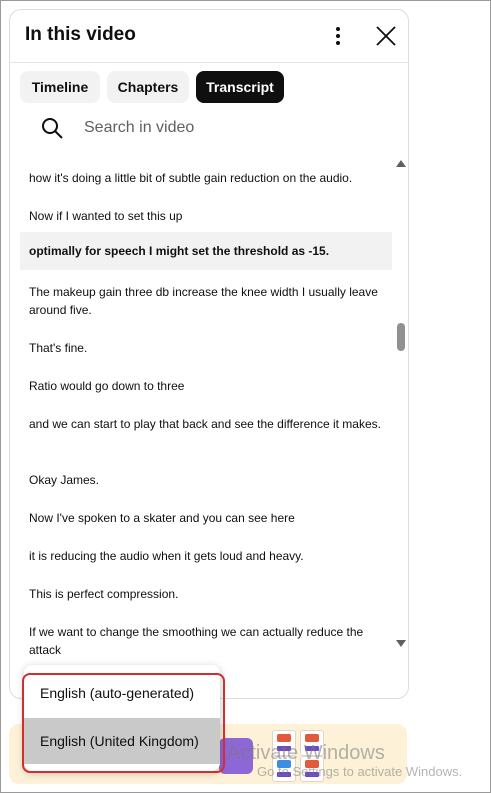  What do you see at coordinates (206, 216) in the screenshot?
I see `transcript-segment: Now if I wanted to set this up` at bounding box center [206, 216].